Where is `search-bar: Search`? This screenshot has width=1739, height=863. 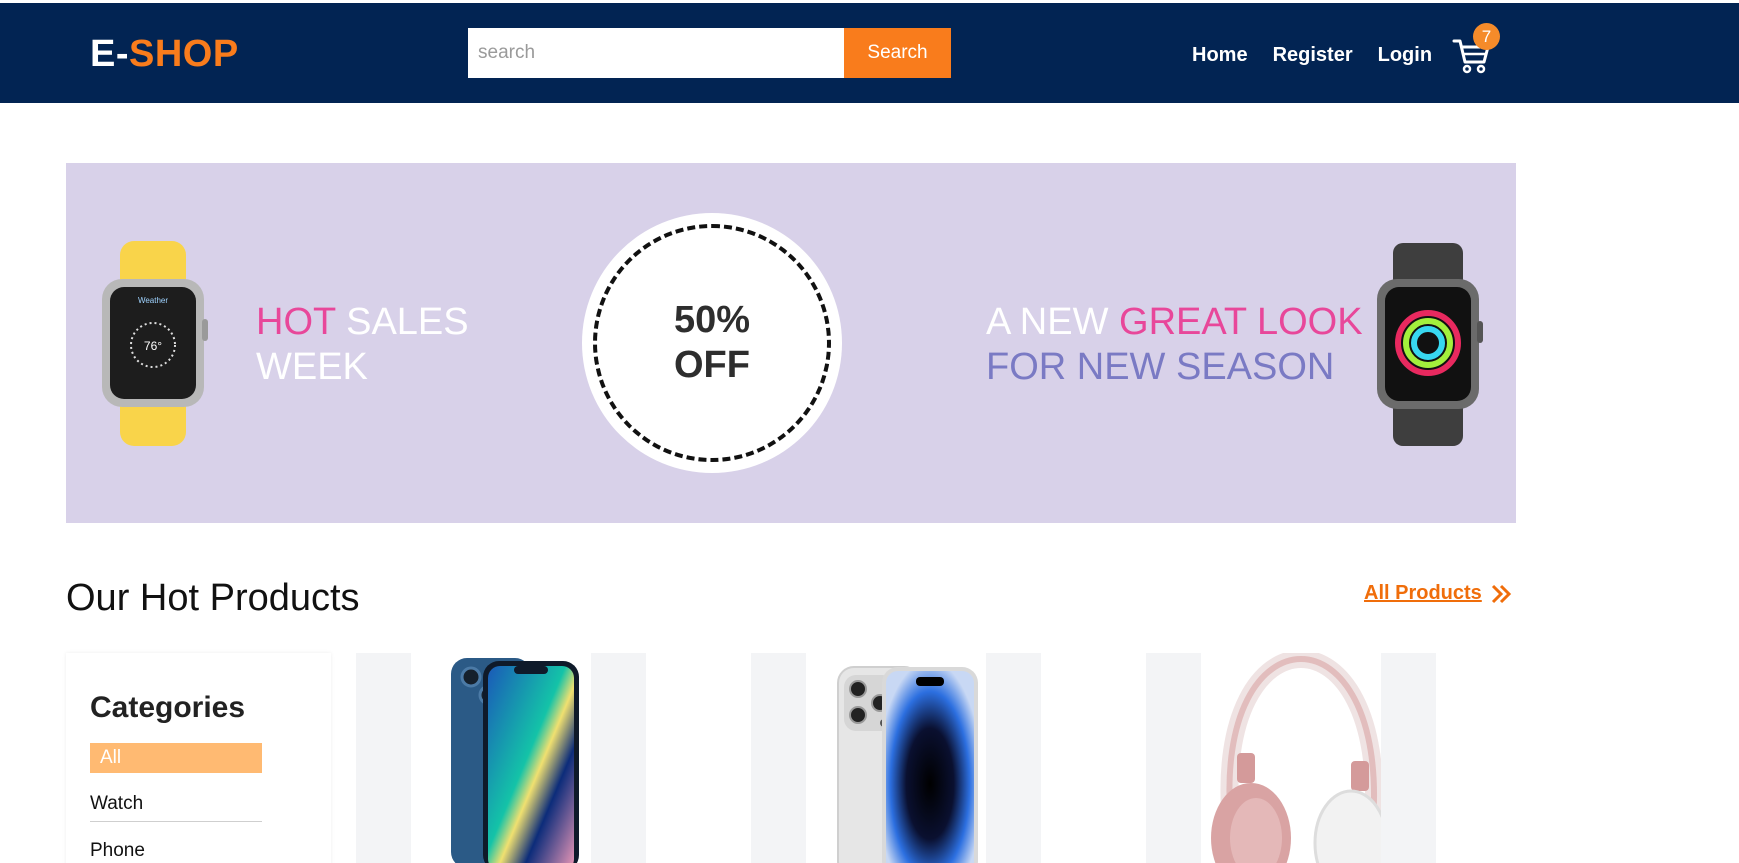 search-bar: Search is located at coordinates (709, 53).